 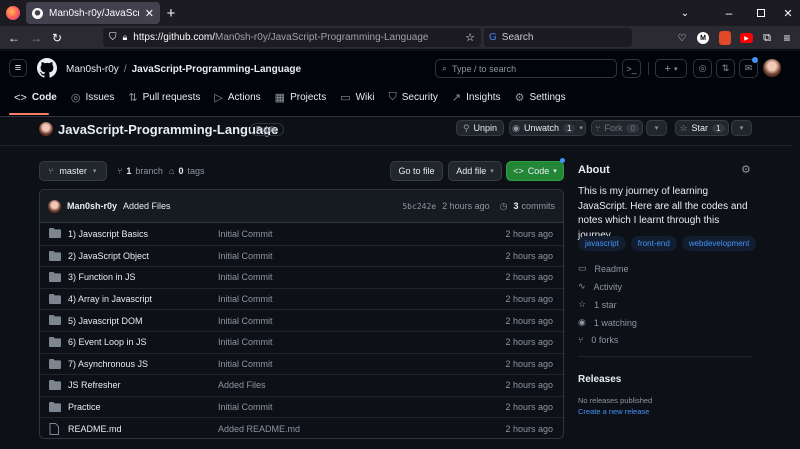 What do you see at coordinates (475, 171) in the screenshot?
I see `add-file-button: Add file ▾` at bounding box center [475, 171].